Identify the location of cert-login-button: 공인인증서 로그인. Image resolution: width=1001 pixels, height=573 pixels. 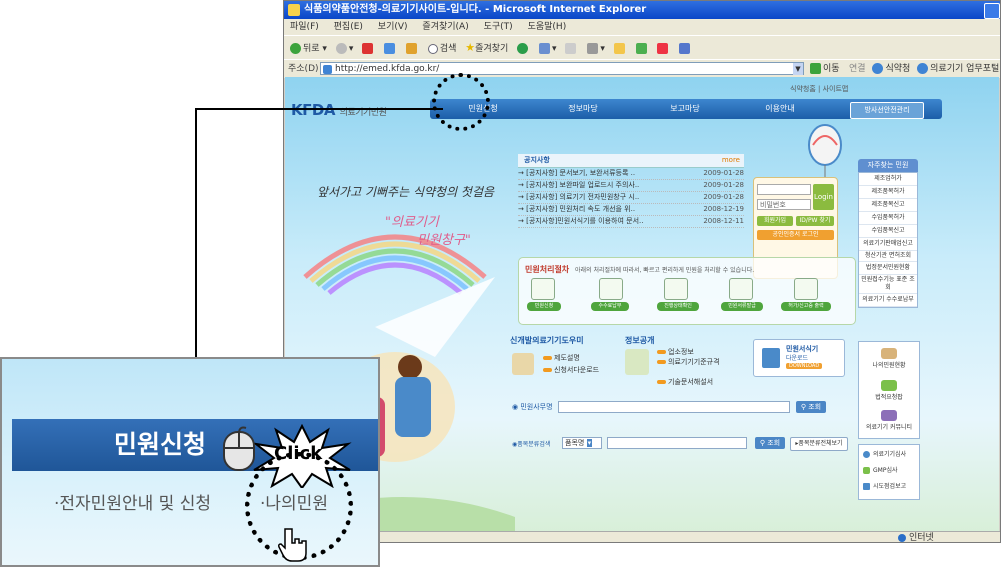
(795, 235).